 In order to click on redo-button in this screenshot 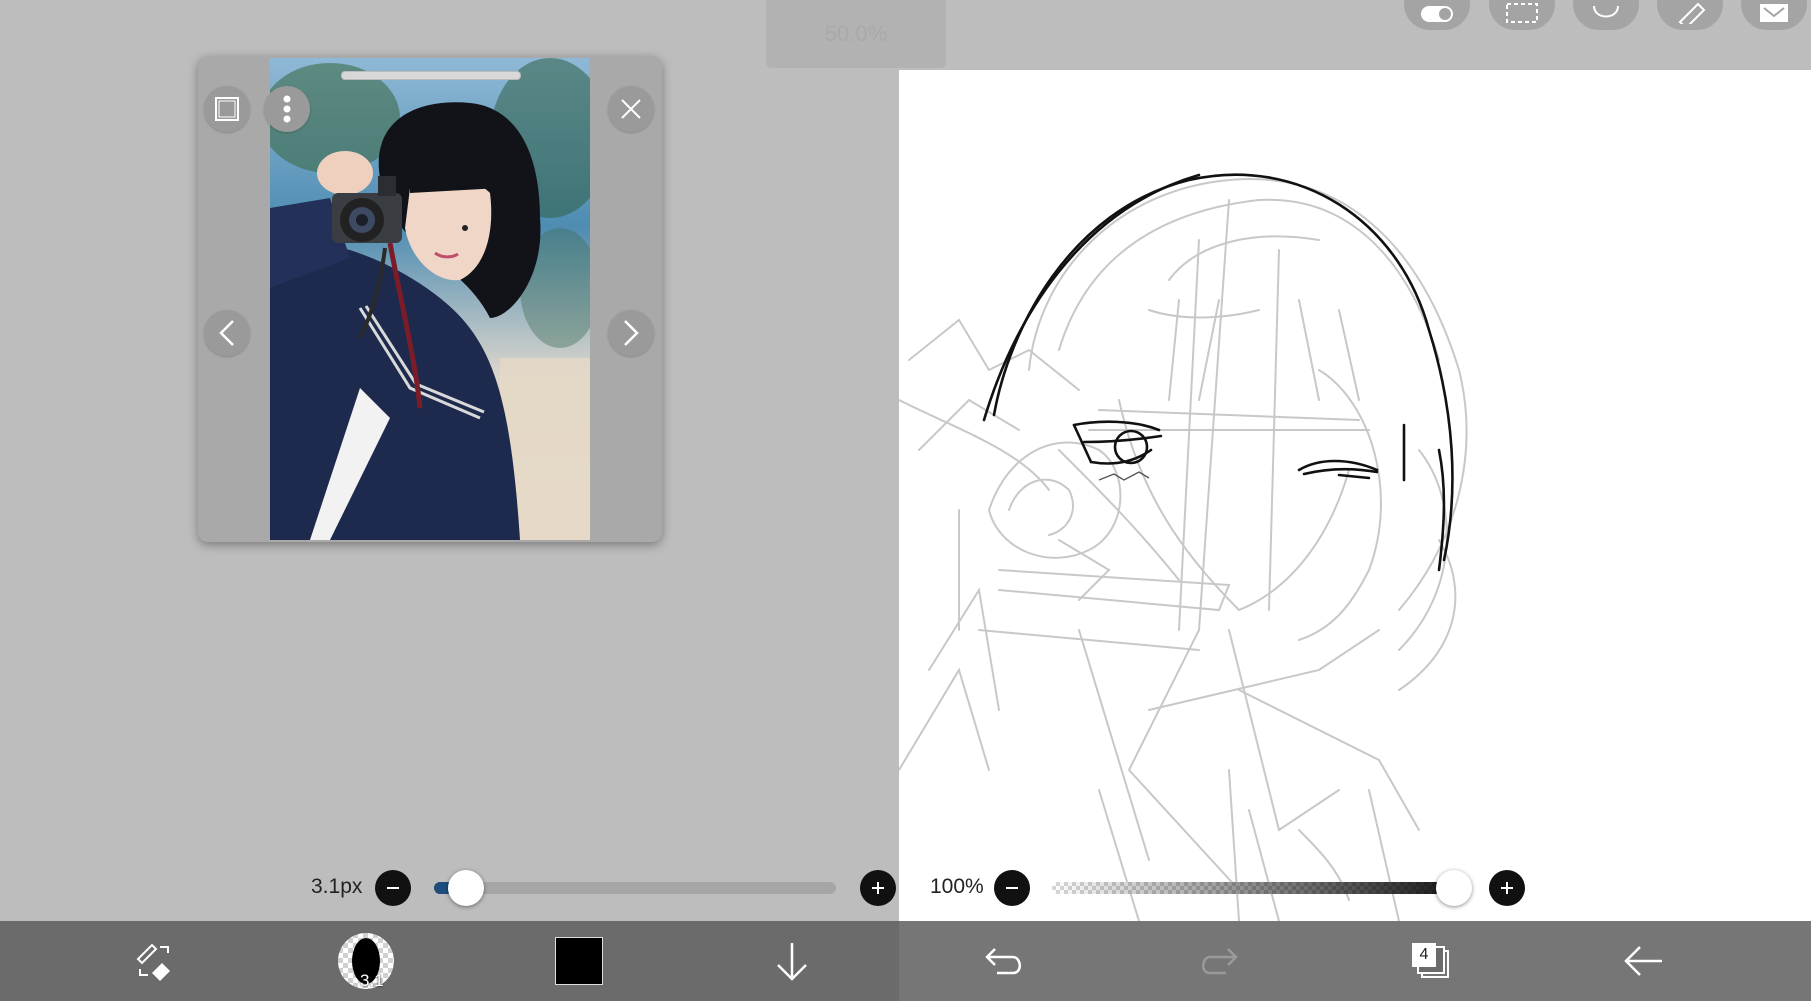, I will do `click(1218, 961)`.